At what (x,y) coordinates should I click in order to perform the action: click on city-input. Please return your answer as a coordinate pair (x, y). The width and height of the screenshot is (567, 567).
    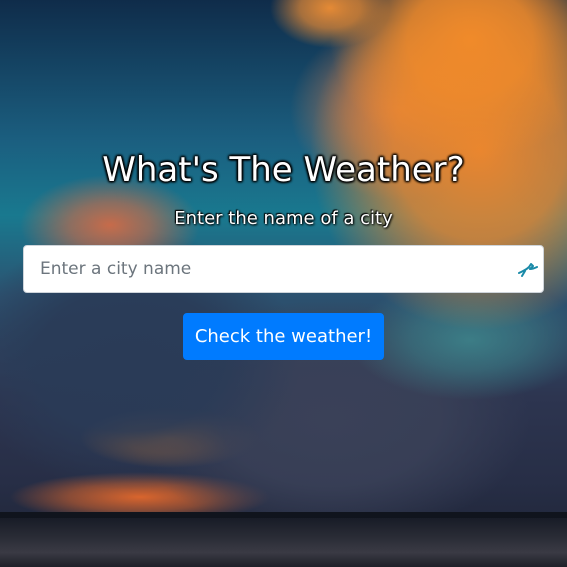
    Looking at the image, I should click on (283, 269).